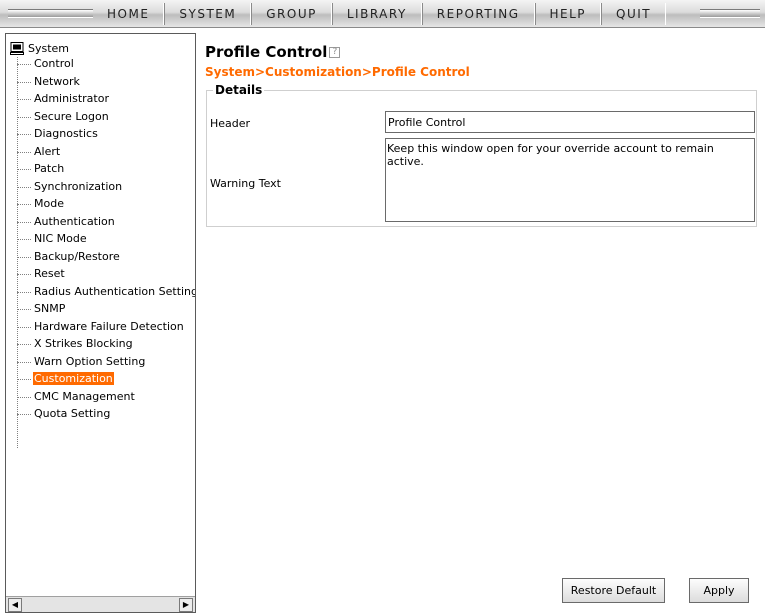 The width and height of the screenshot is (765, 613). I want to click on tree-item-warn-option-setting: Warn Option Setting, so click(106, 362).